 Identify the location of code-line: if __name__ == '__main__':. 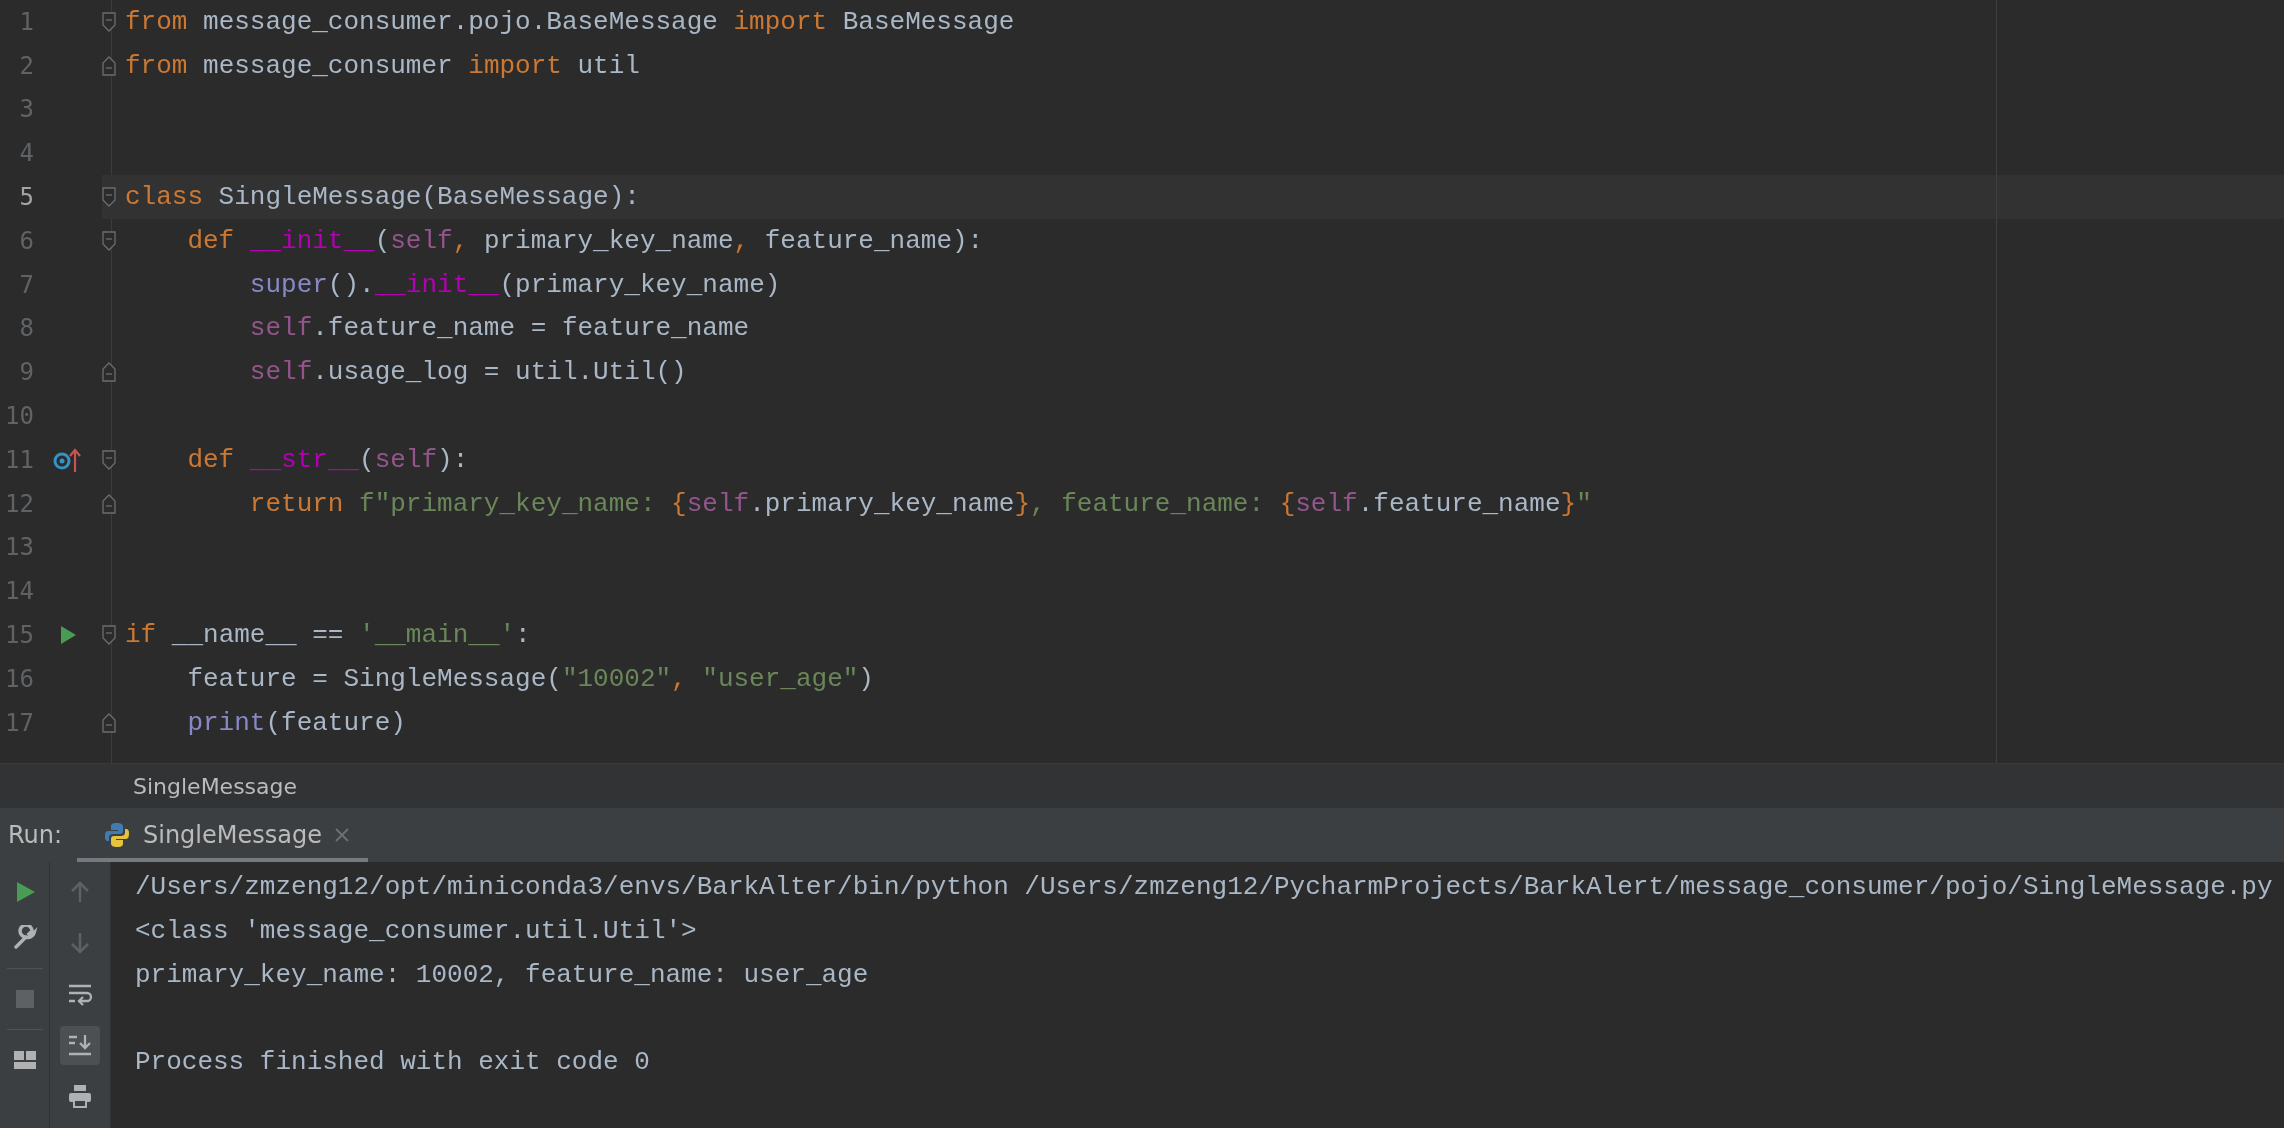
(328, 635).